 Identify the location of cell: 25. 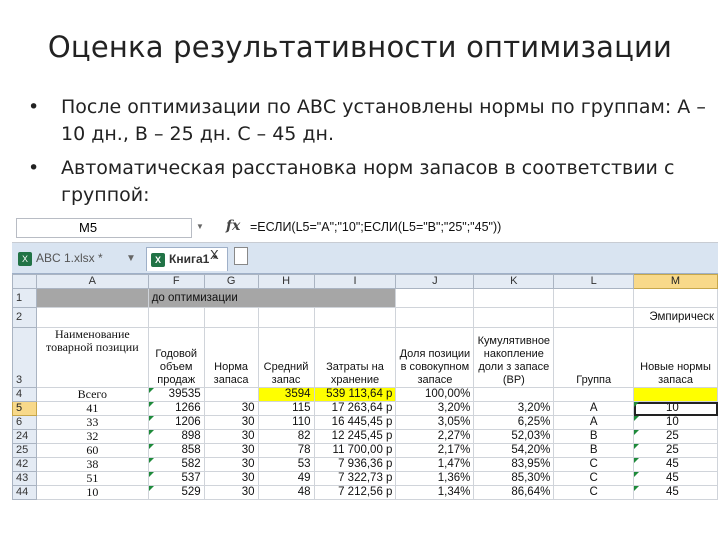
(675, 436).